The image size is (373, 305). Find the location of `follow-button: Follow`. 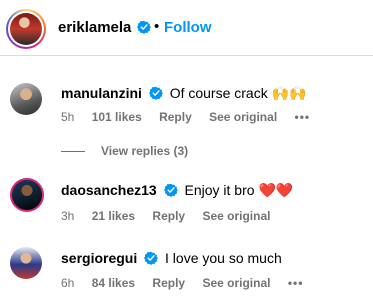

follow-button: Follow is located at coordinates (188, 27).